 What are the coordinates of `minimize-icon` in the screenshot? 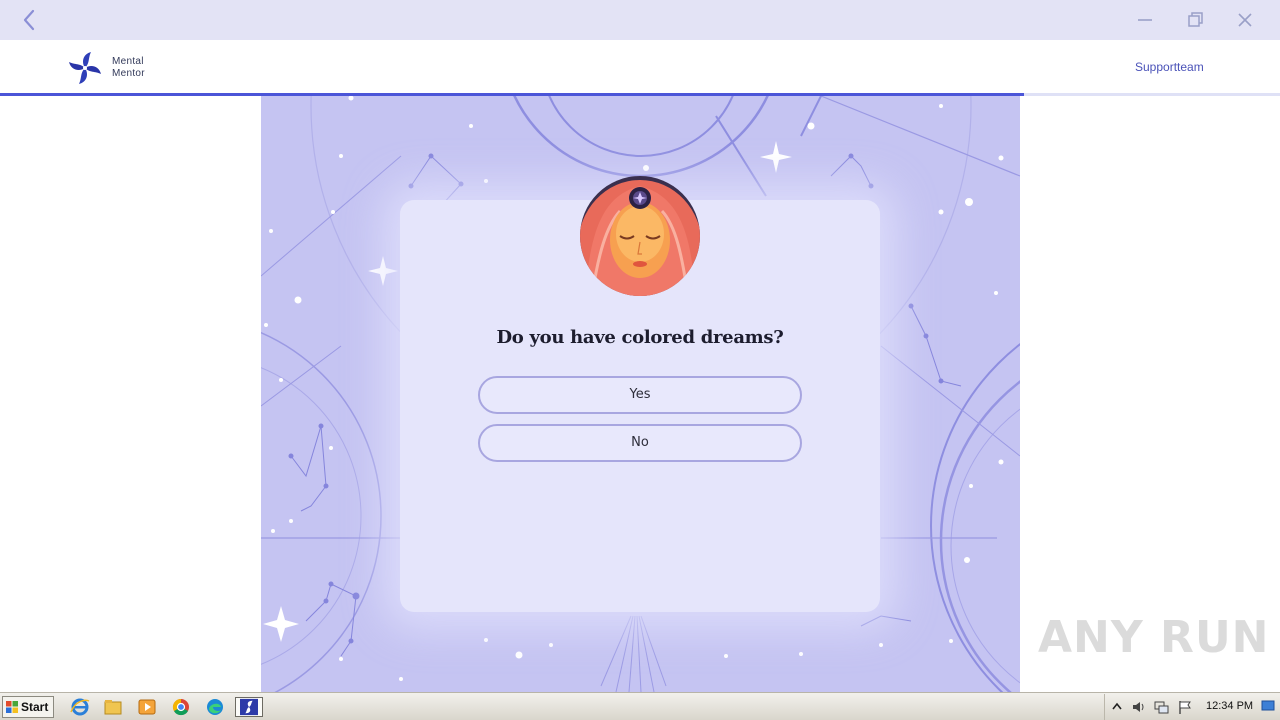 It's located at (1145, 20).